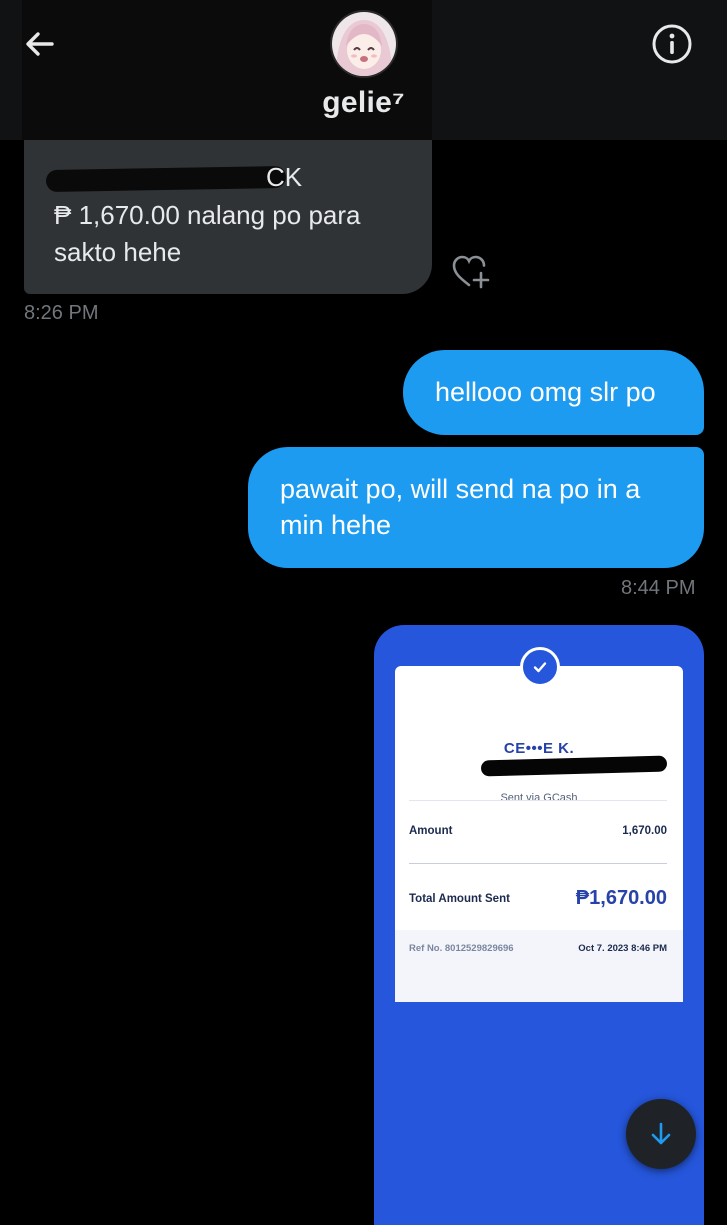 The image size is (727, 1225). I want to click on receipt-amount-label: Amount, so click(431, 831).